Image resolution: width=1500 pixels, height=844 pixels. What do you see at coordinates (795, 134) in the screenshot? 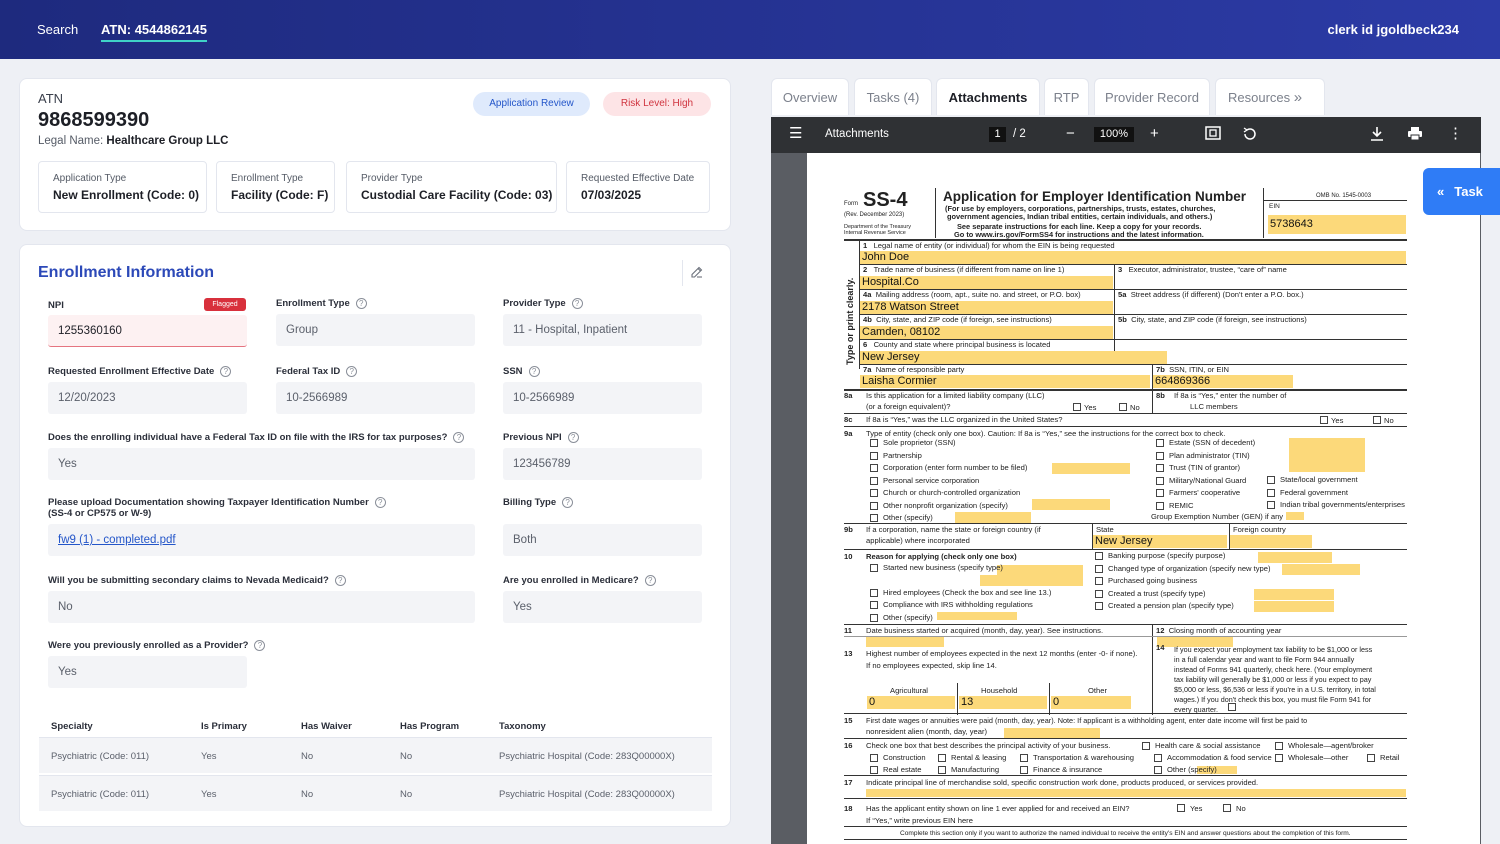
I see `menu-icon: ☰` at bounding box center [795, 134].